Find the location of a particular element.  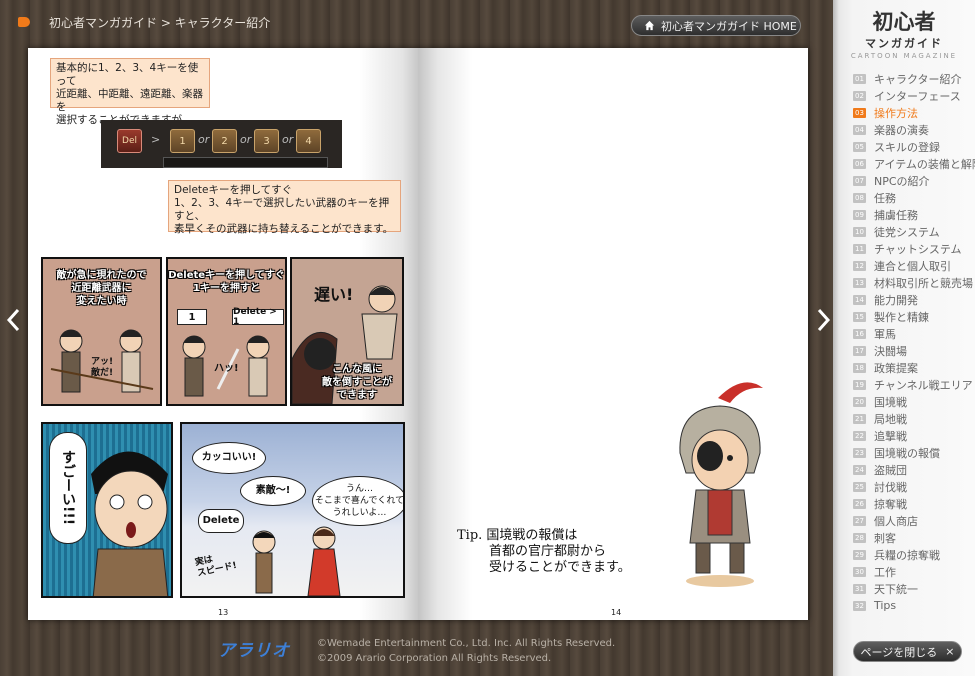

sidebar-item: 20 国境戦 is located at coordinates (914, 401).